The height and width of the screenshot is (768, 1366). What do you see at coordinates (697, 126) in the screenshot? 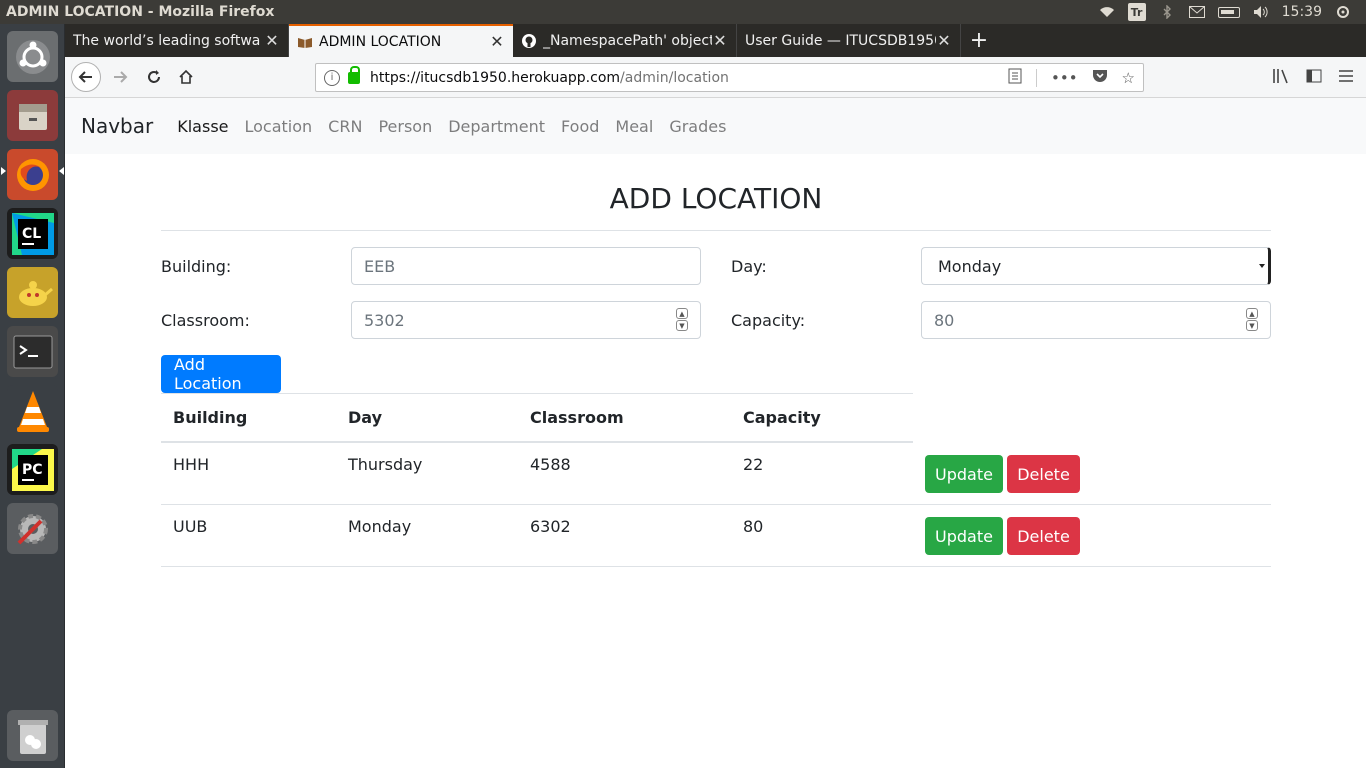
I see `nav-link-grades: Grades` at bounding box center [697, 126].